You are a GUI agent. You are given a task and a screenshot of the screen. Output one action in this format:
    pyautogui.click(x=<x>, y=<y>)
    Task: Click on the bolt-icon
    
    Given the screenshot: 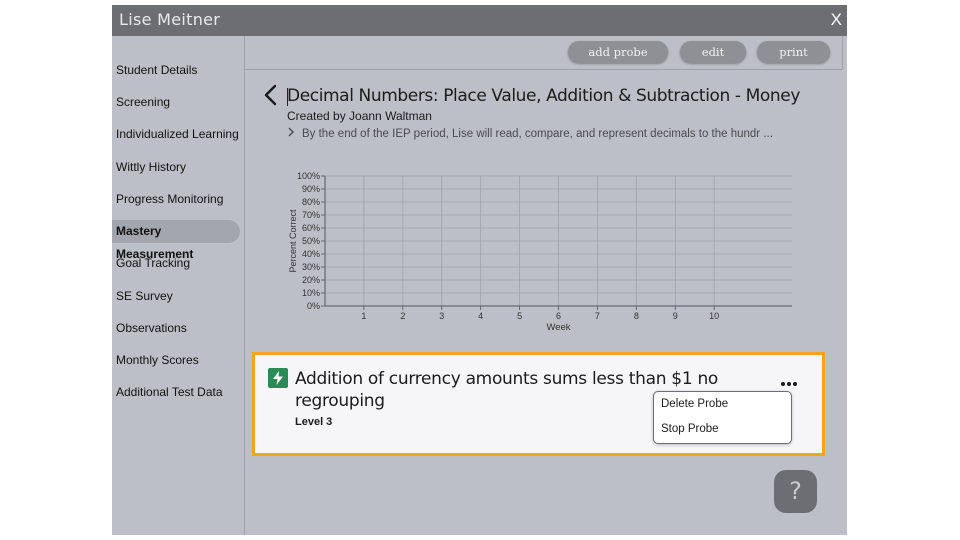 What is the action you would take?
    pyautogui.click(x=278, y=378)
    